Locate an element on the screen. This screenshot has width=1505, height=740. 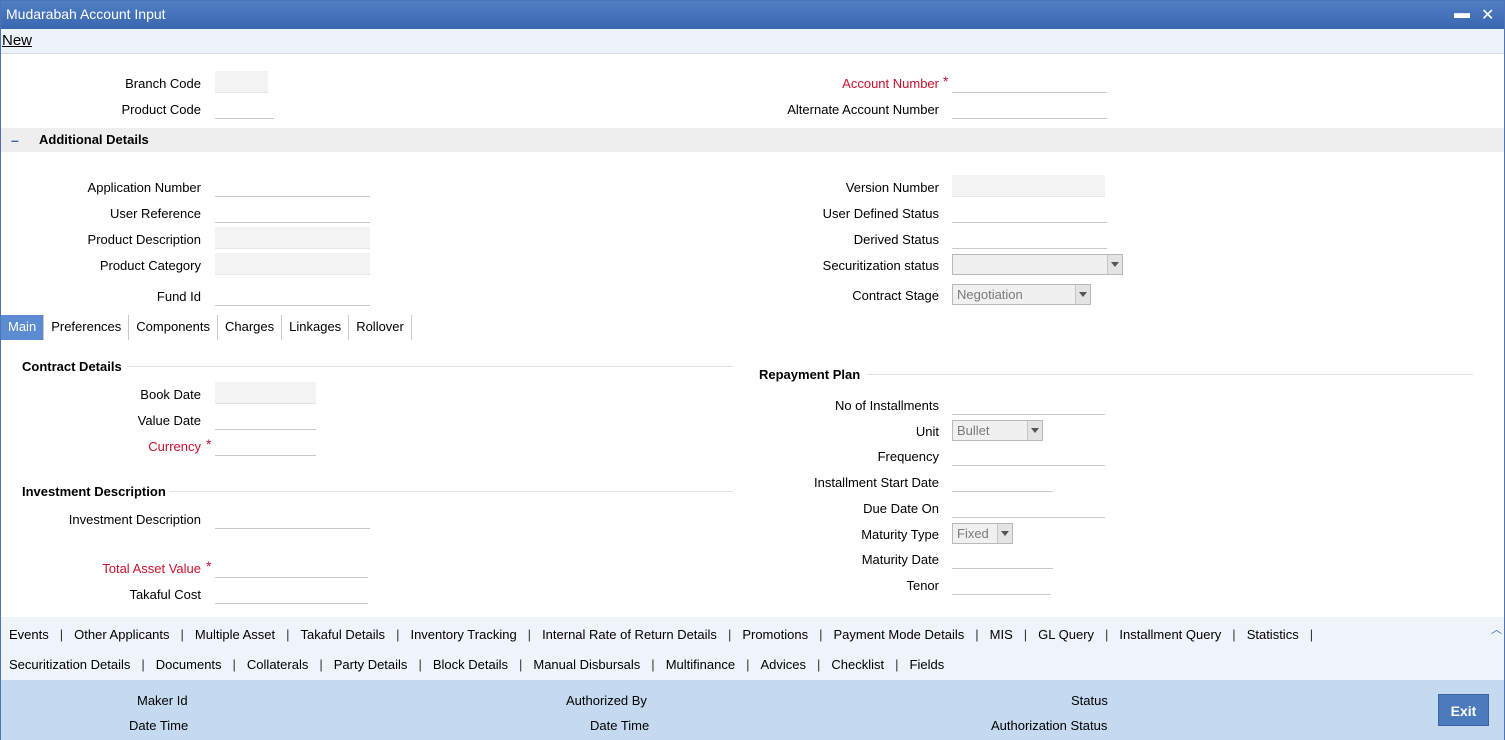
close-icon: ✕ is located at coordinates (1487, 15).